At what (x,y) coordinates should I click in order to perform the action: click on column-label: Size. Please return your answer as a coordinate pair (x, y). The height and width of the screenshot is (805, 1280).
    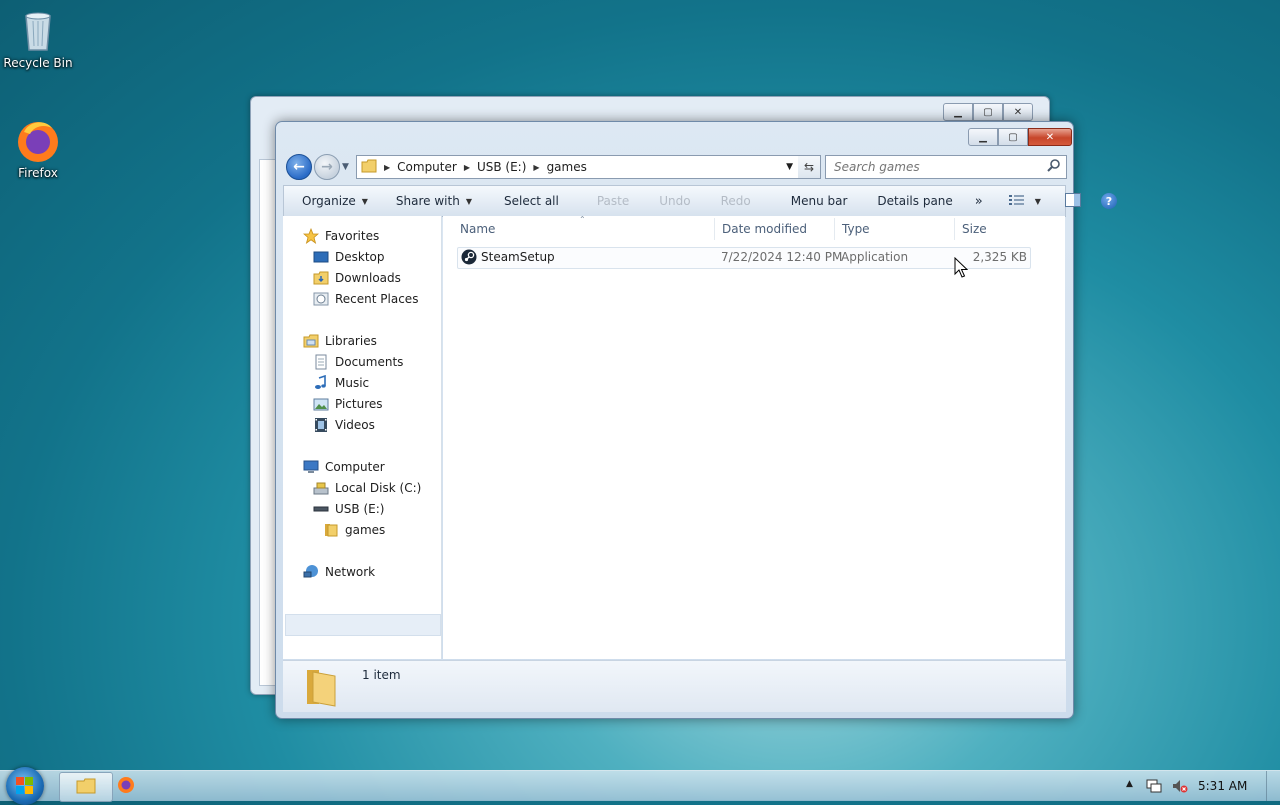
    Looking at the image, I should click on (974, 229).